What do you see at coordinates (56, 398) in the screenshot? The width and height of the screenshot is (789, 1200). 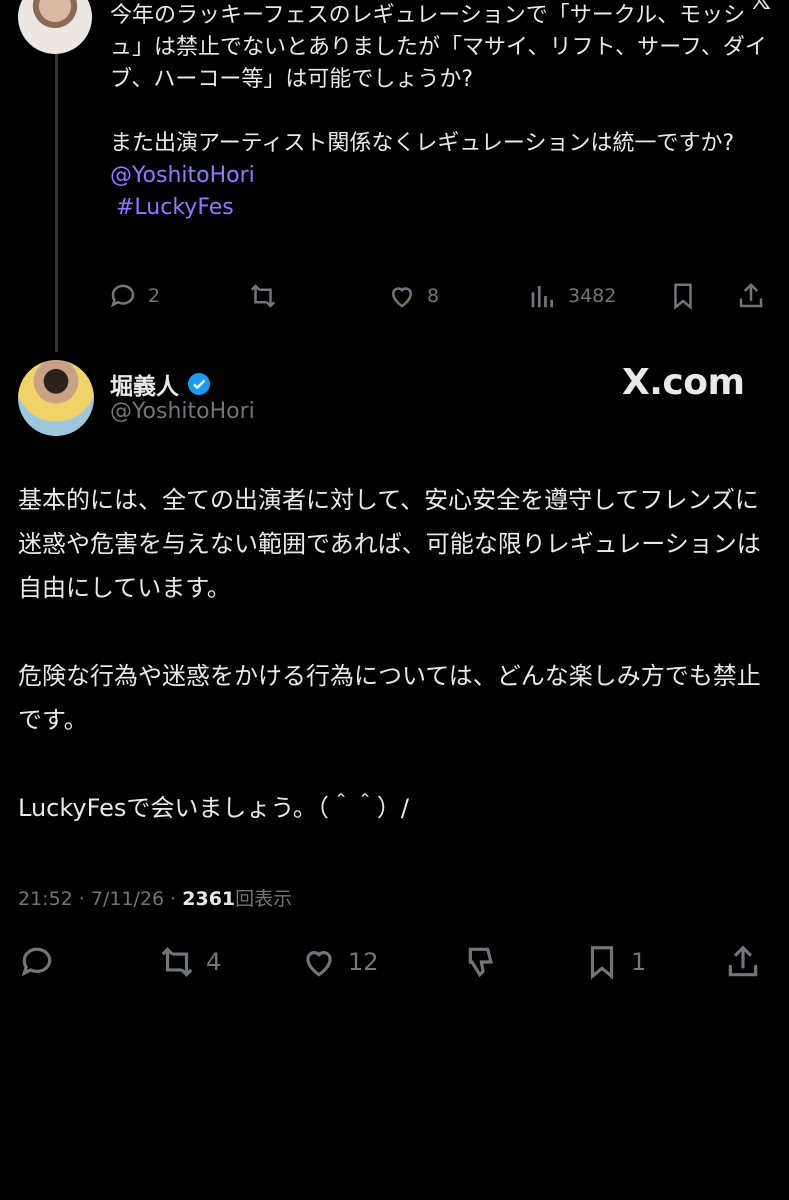 I see `author-avatar` at bounding box center [56, 398].